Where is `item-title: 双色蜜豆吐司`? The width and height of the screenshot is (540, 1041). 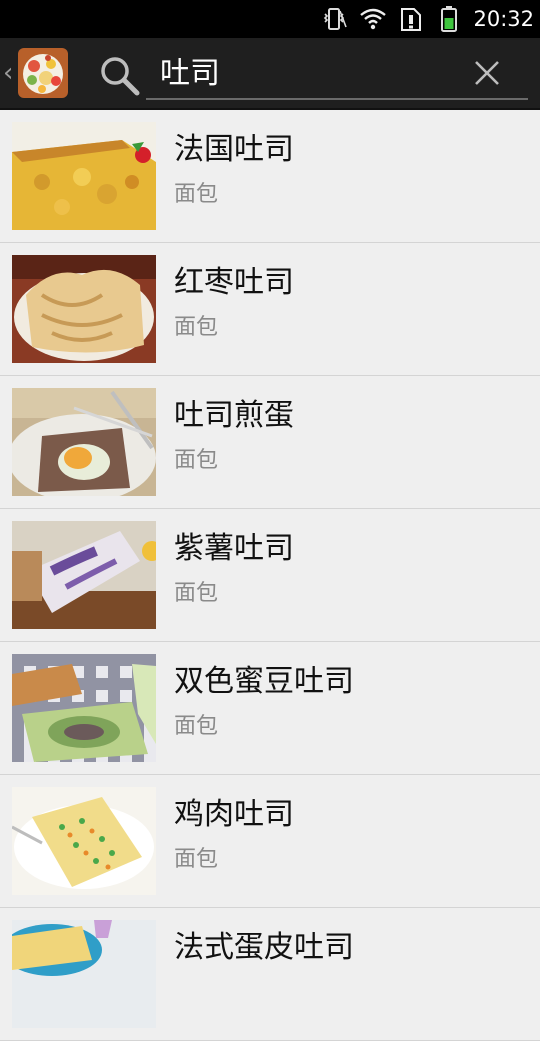
item-title: 双色蜜豆吐司 is located at coordinates (264, 681).